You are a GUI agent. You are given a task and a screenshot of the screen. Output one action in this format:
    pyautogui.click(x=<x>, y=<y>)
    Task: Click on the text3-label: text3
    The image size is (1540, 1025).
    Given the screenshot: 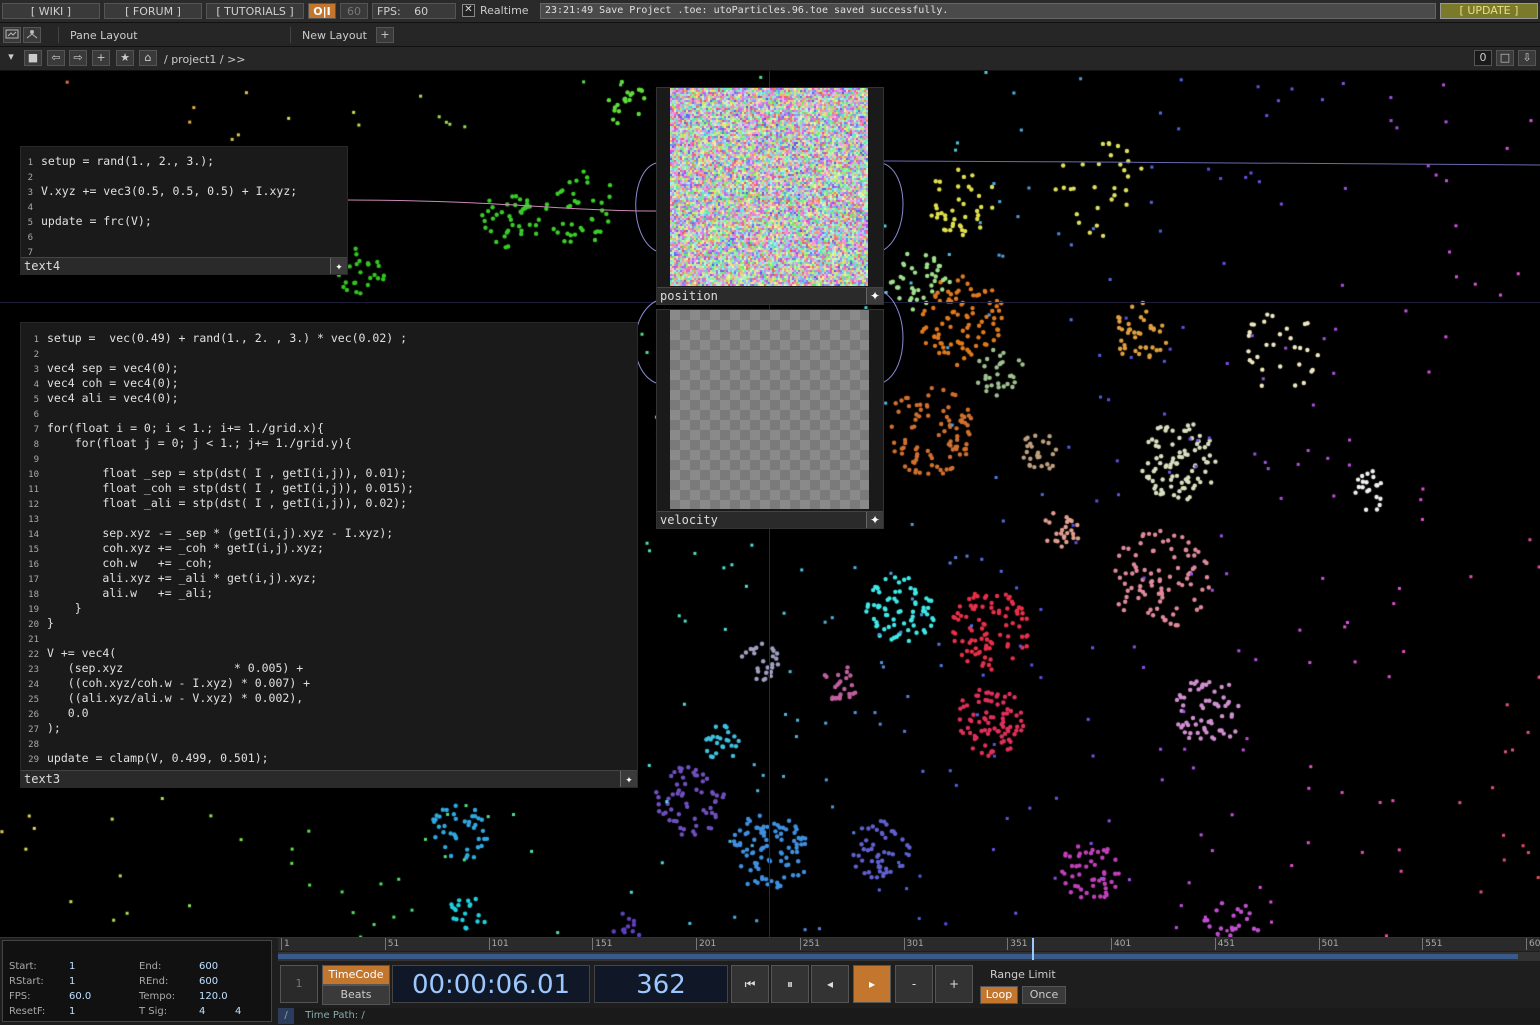 What is the action you would take?
    pyautogui.click(x=329, y=778)
    